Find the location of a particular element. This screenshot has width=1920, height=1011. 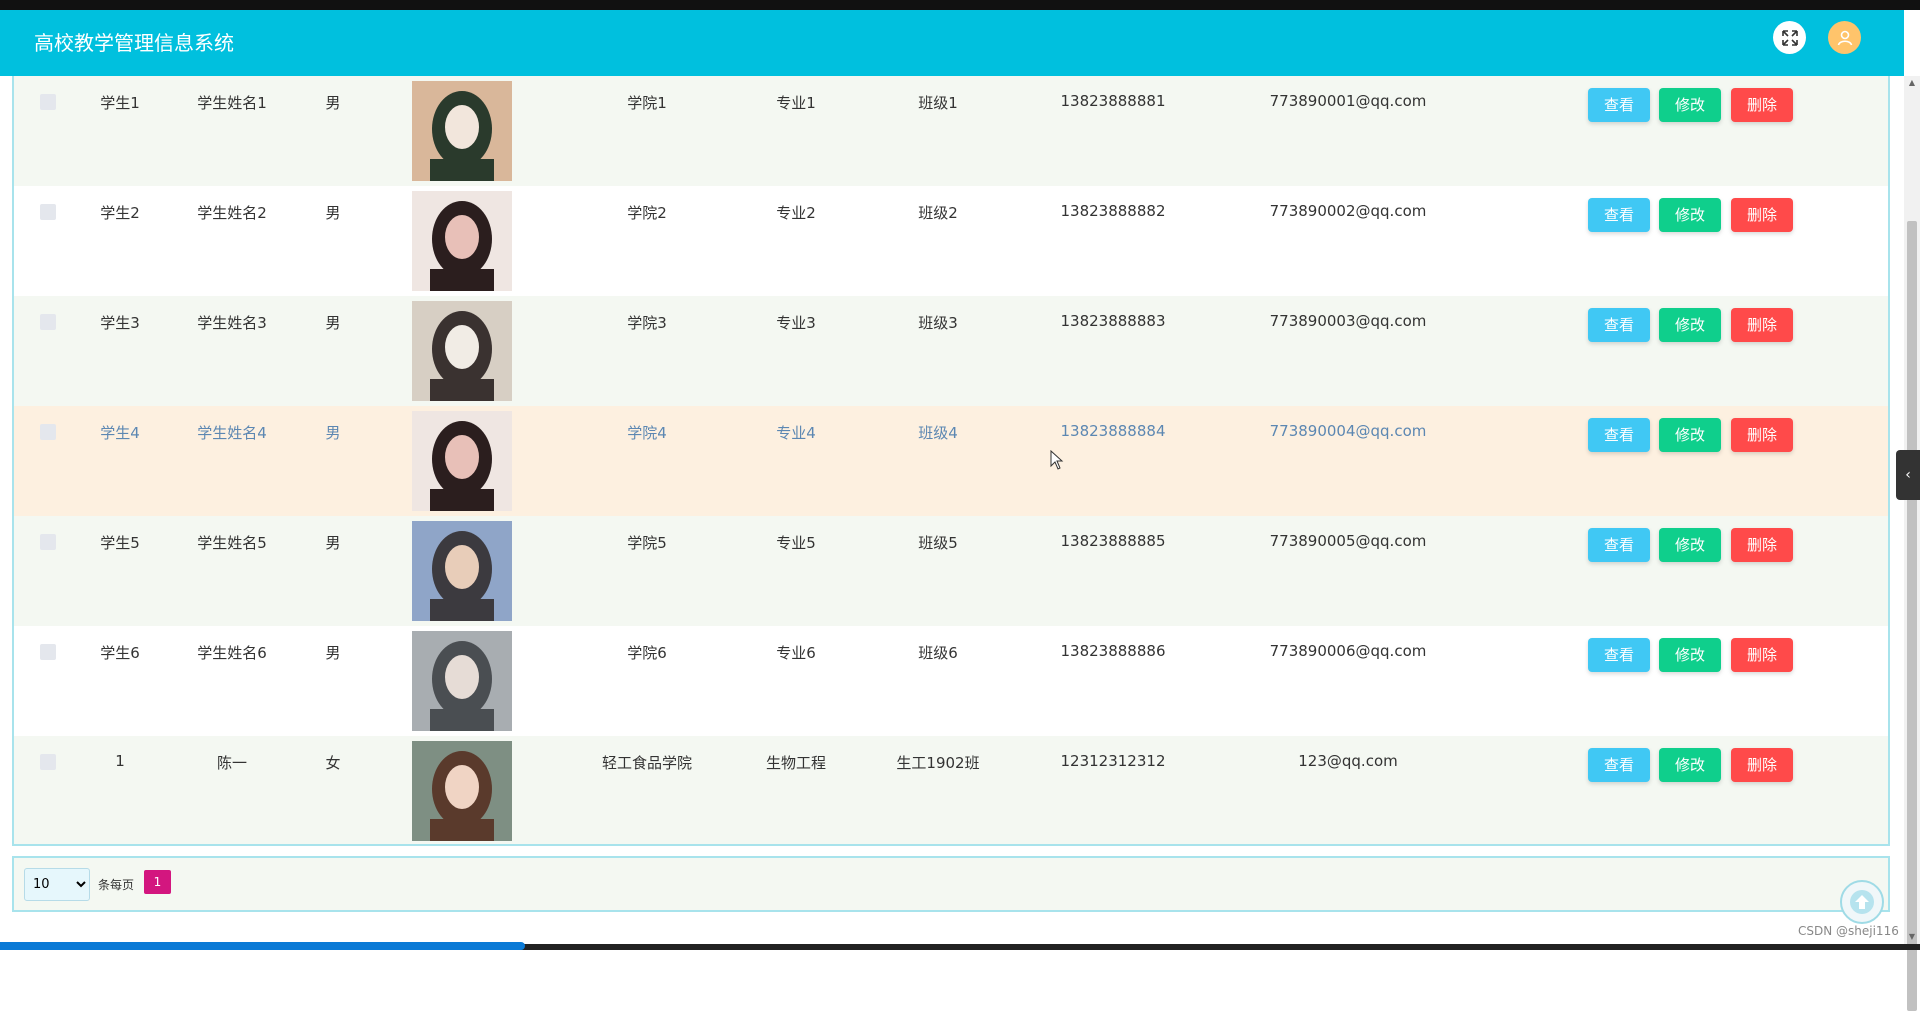

window-top-strip is located at coordinates (960, 5).